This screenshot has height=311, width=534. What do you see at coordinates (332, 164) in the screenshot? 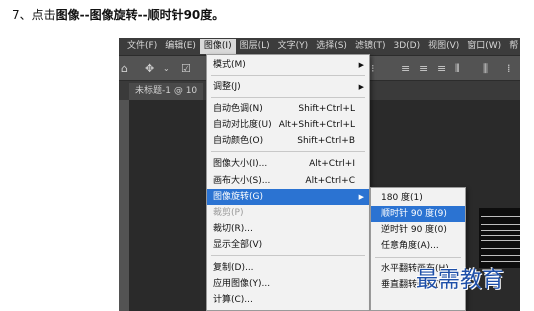
I see `menu-item-shortcut: Alt+Ctrl+I` at bounding box center [332, 164].